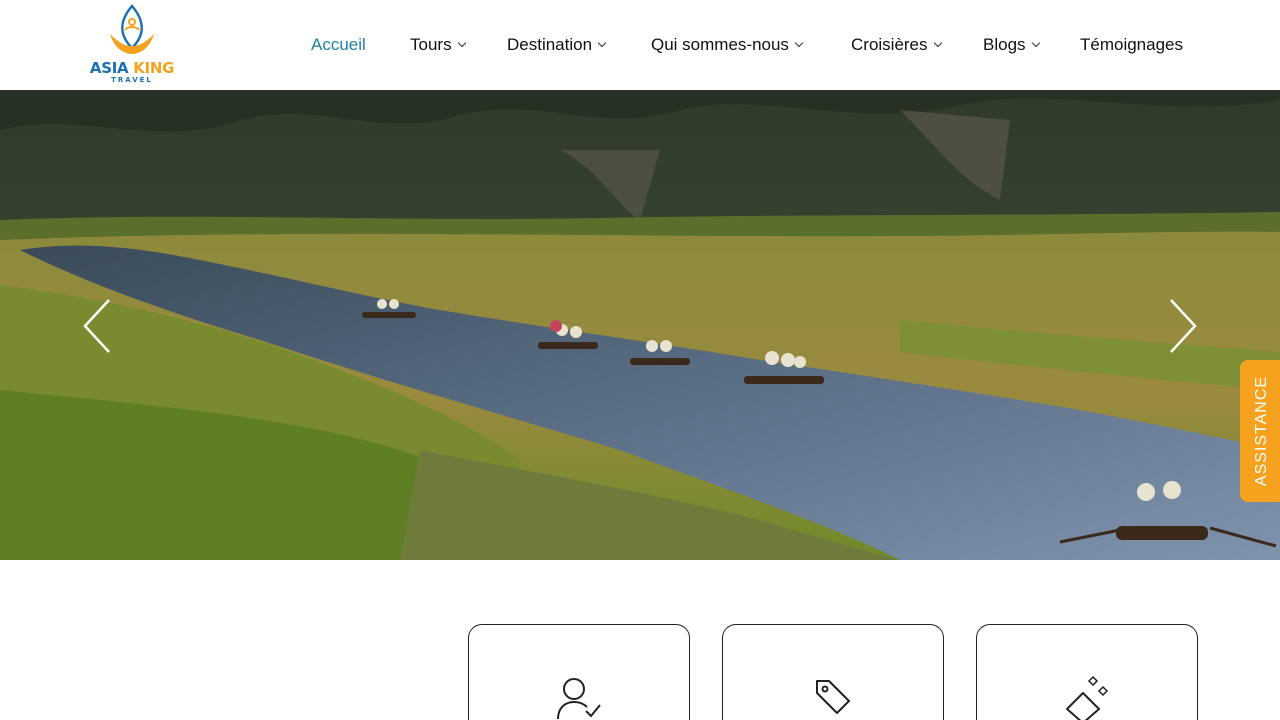 This screenshot has width=1280, height=720. Describe the element at coordinates (889, 44) in the screenshot. I see `nav-item-label: Croisières` at that location.